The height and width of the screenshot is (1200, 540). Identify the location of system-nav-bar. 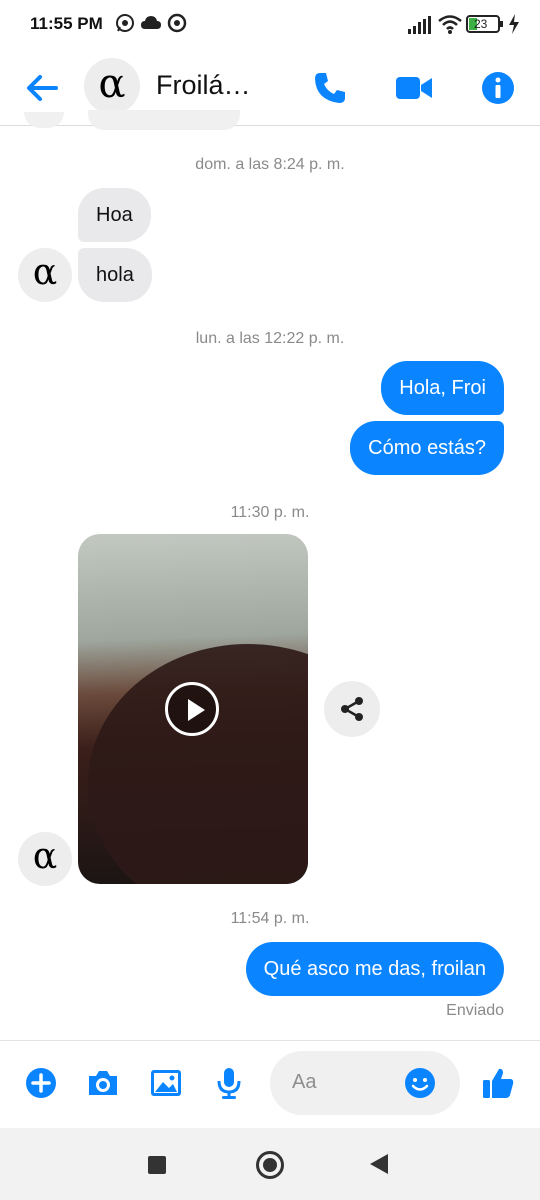
(270, 1164).